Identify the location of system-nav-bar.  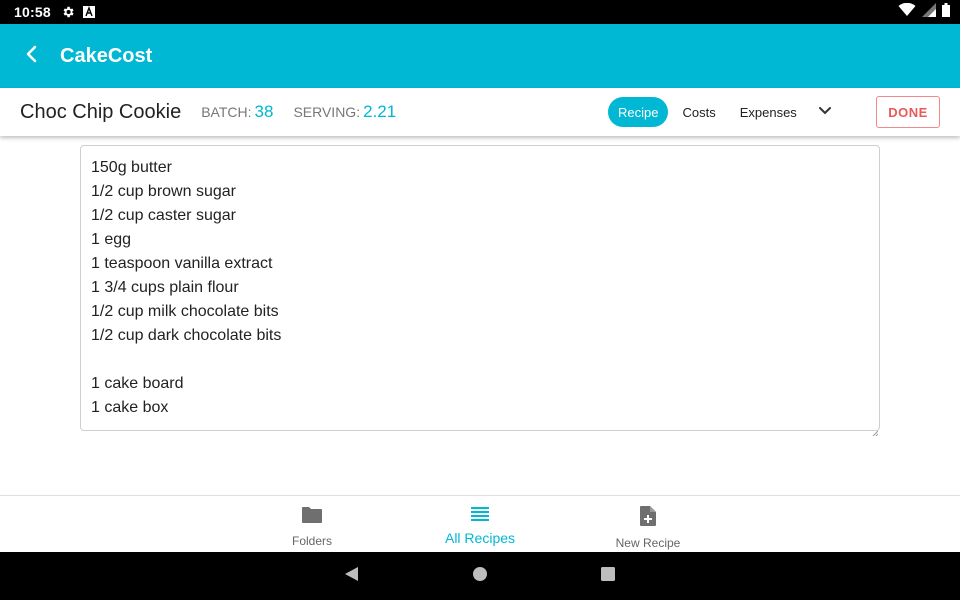
(480, 576).